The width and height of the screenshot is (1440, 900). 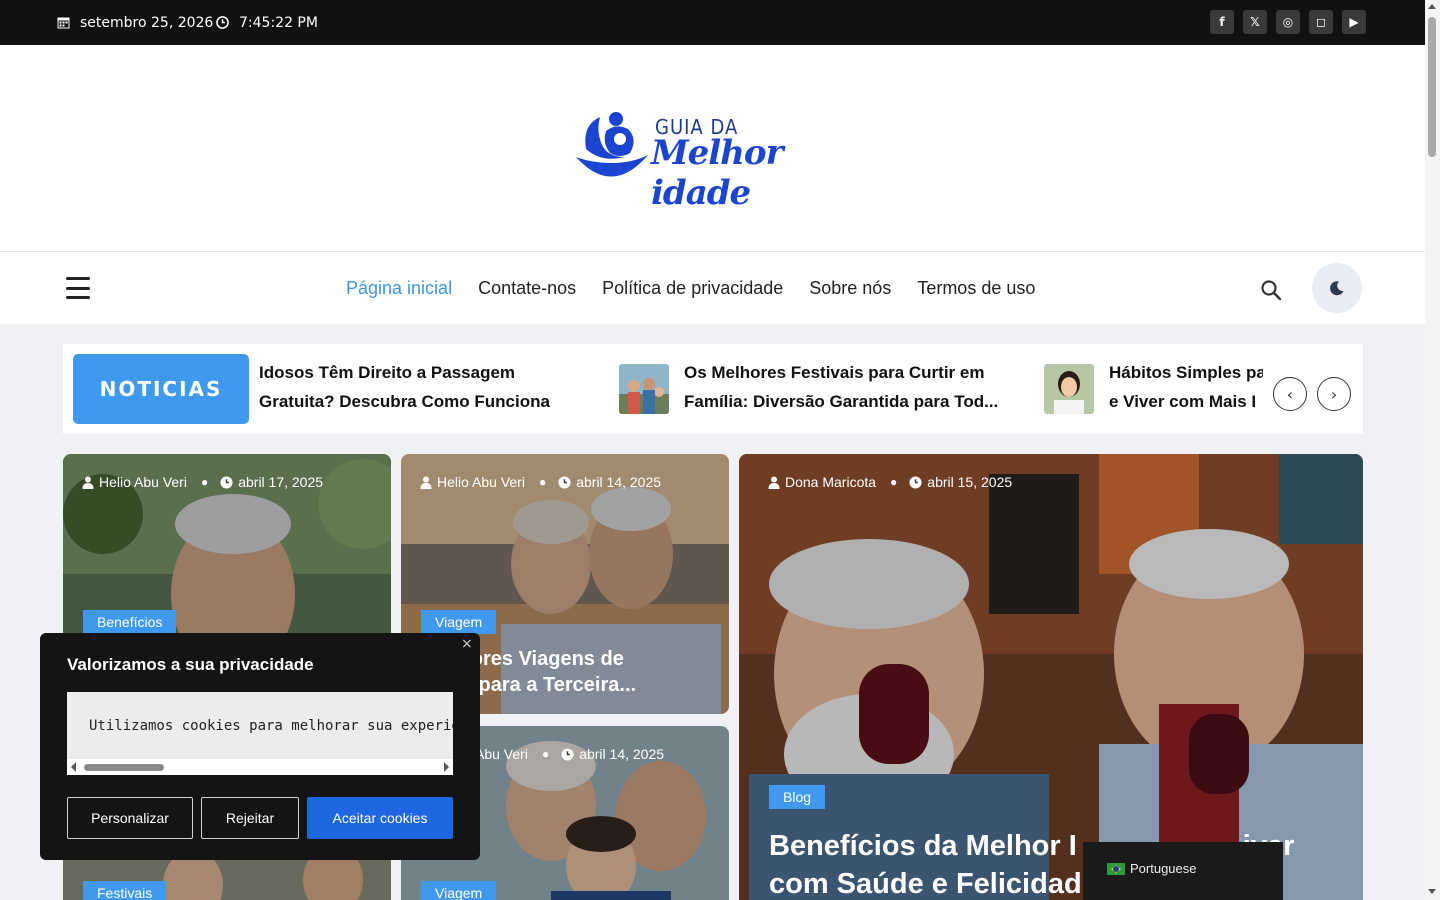 I want to click on dark-mode-toggle, so click(x=1337, y=288).